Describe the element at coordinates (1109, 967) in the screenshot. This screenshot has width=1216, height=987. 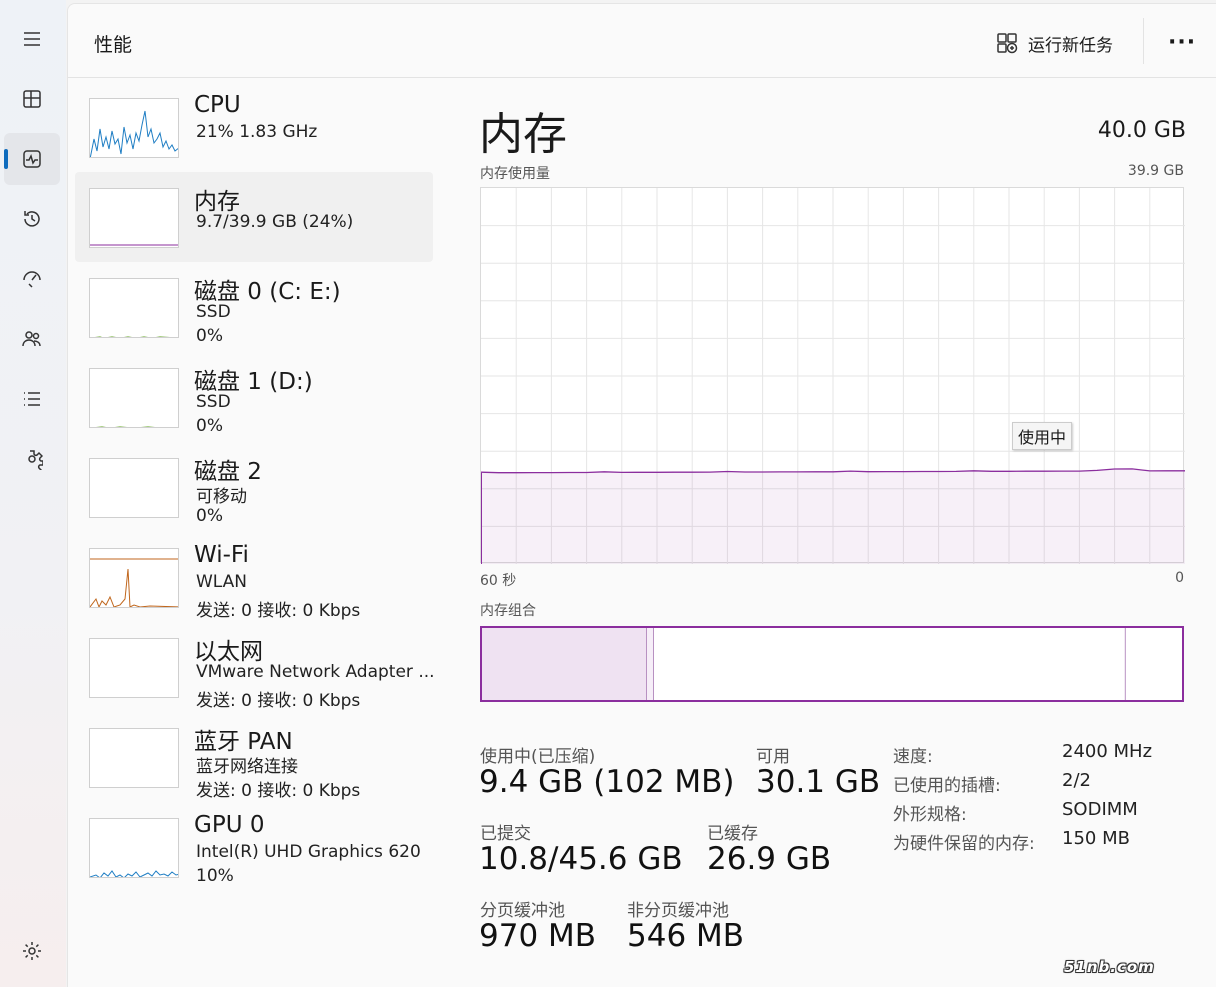
I see `watermark-logo: 51nb.com` at that location.